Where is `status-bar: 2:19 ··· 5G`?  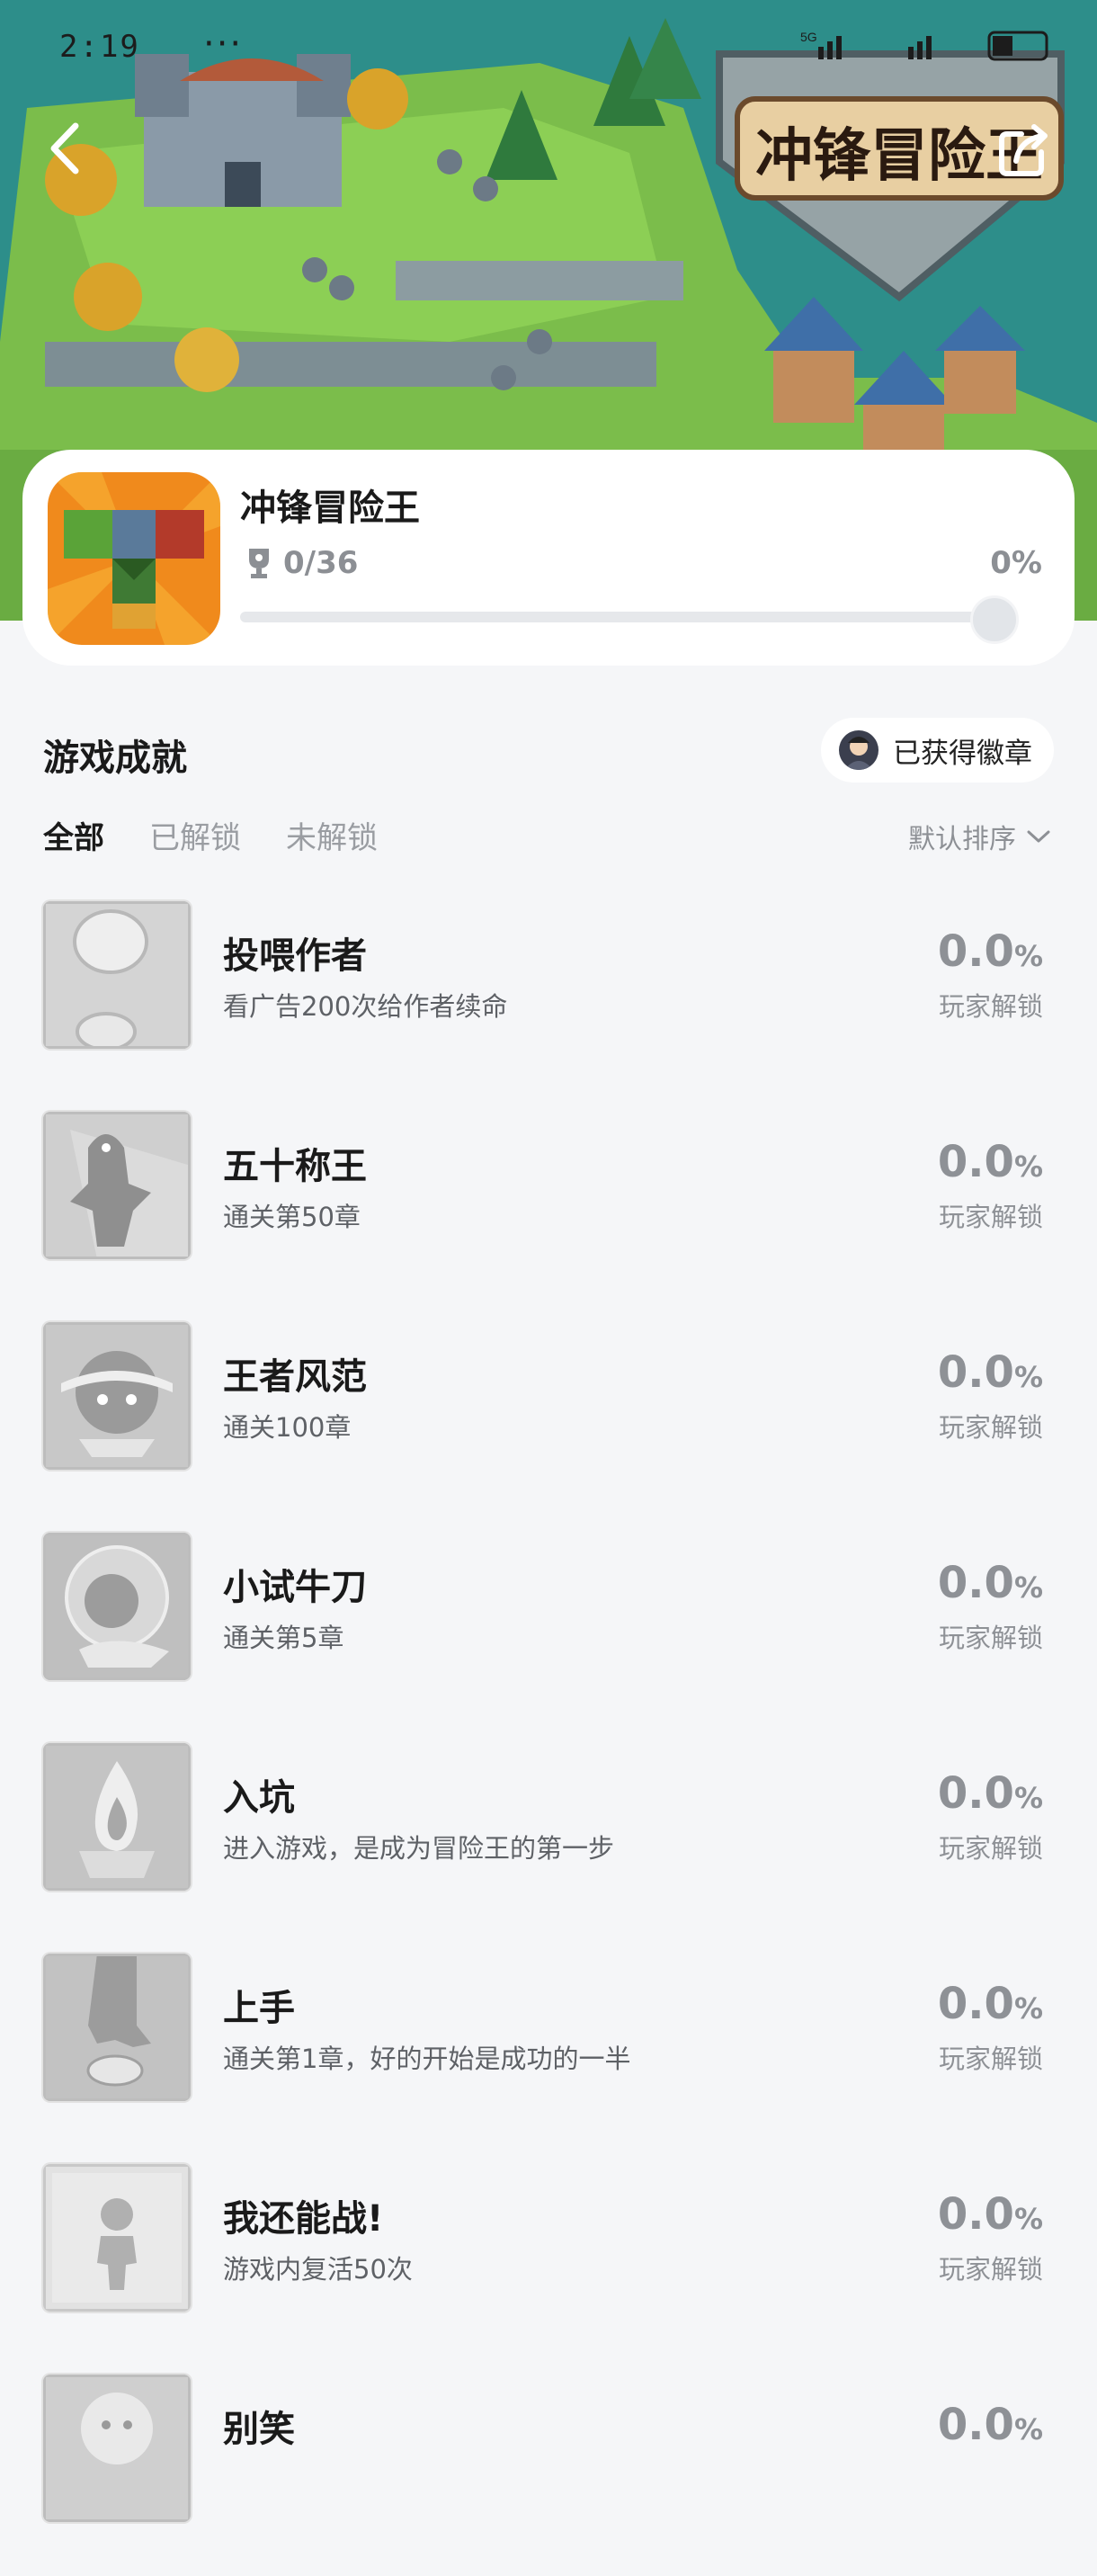
status-bar: 2:19 ··· 5G is located at coordinates (548, 49).